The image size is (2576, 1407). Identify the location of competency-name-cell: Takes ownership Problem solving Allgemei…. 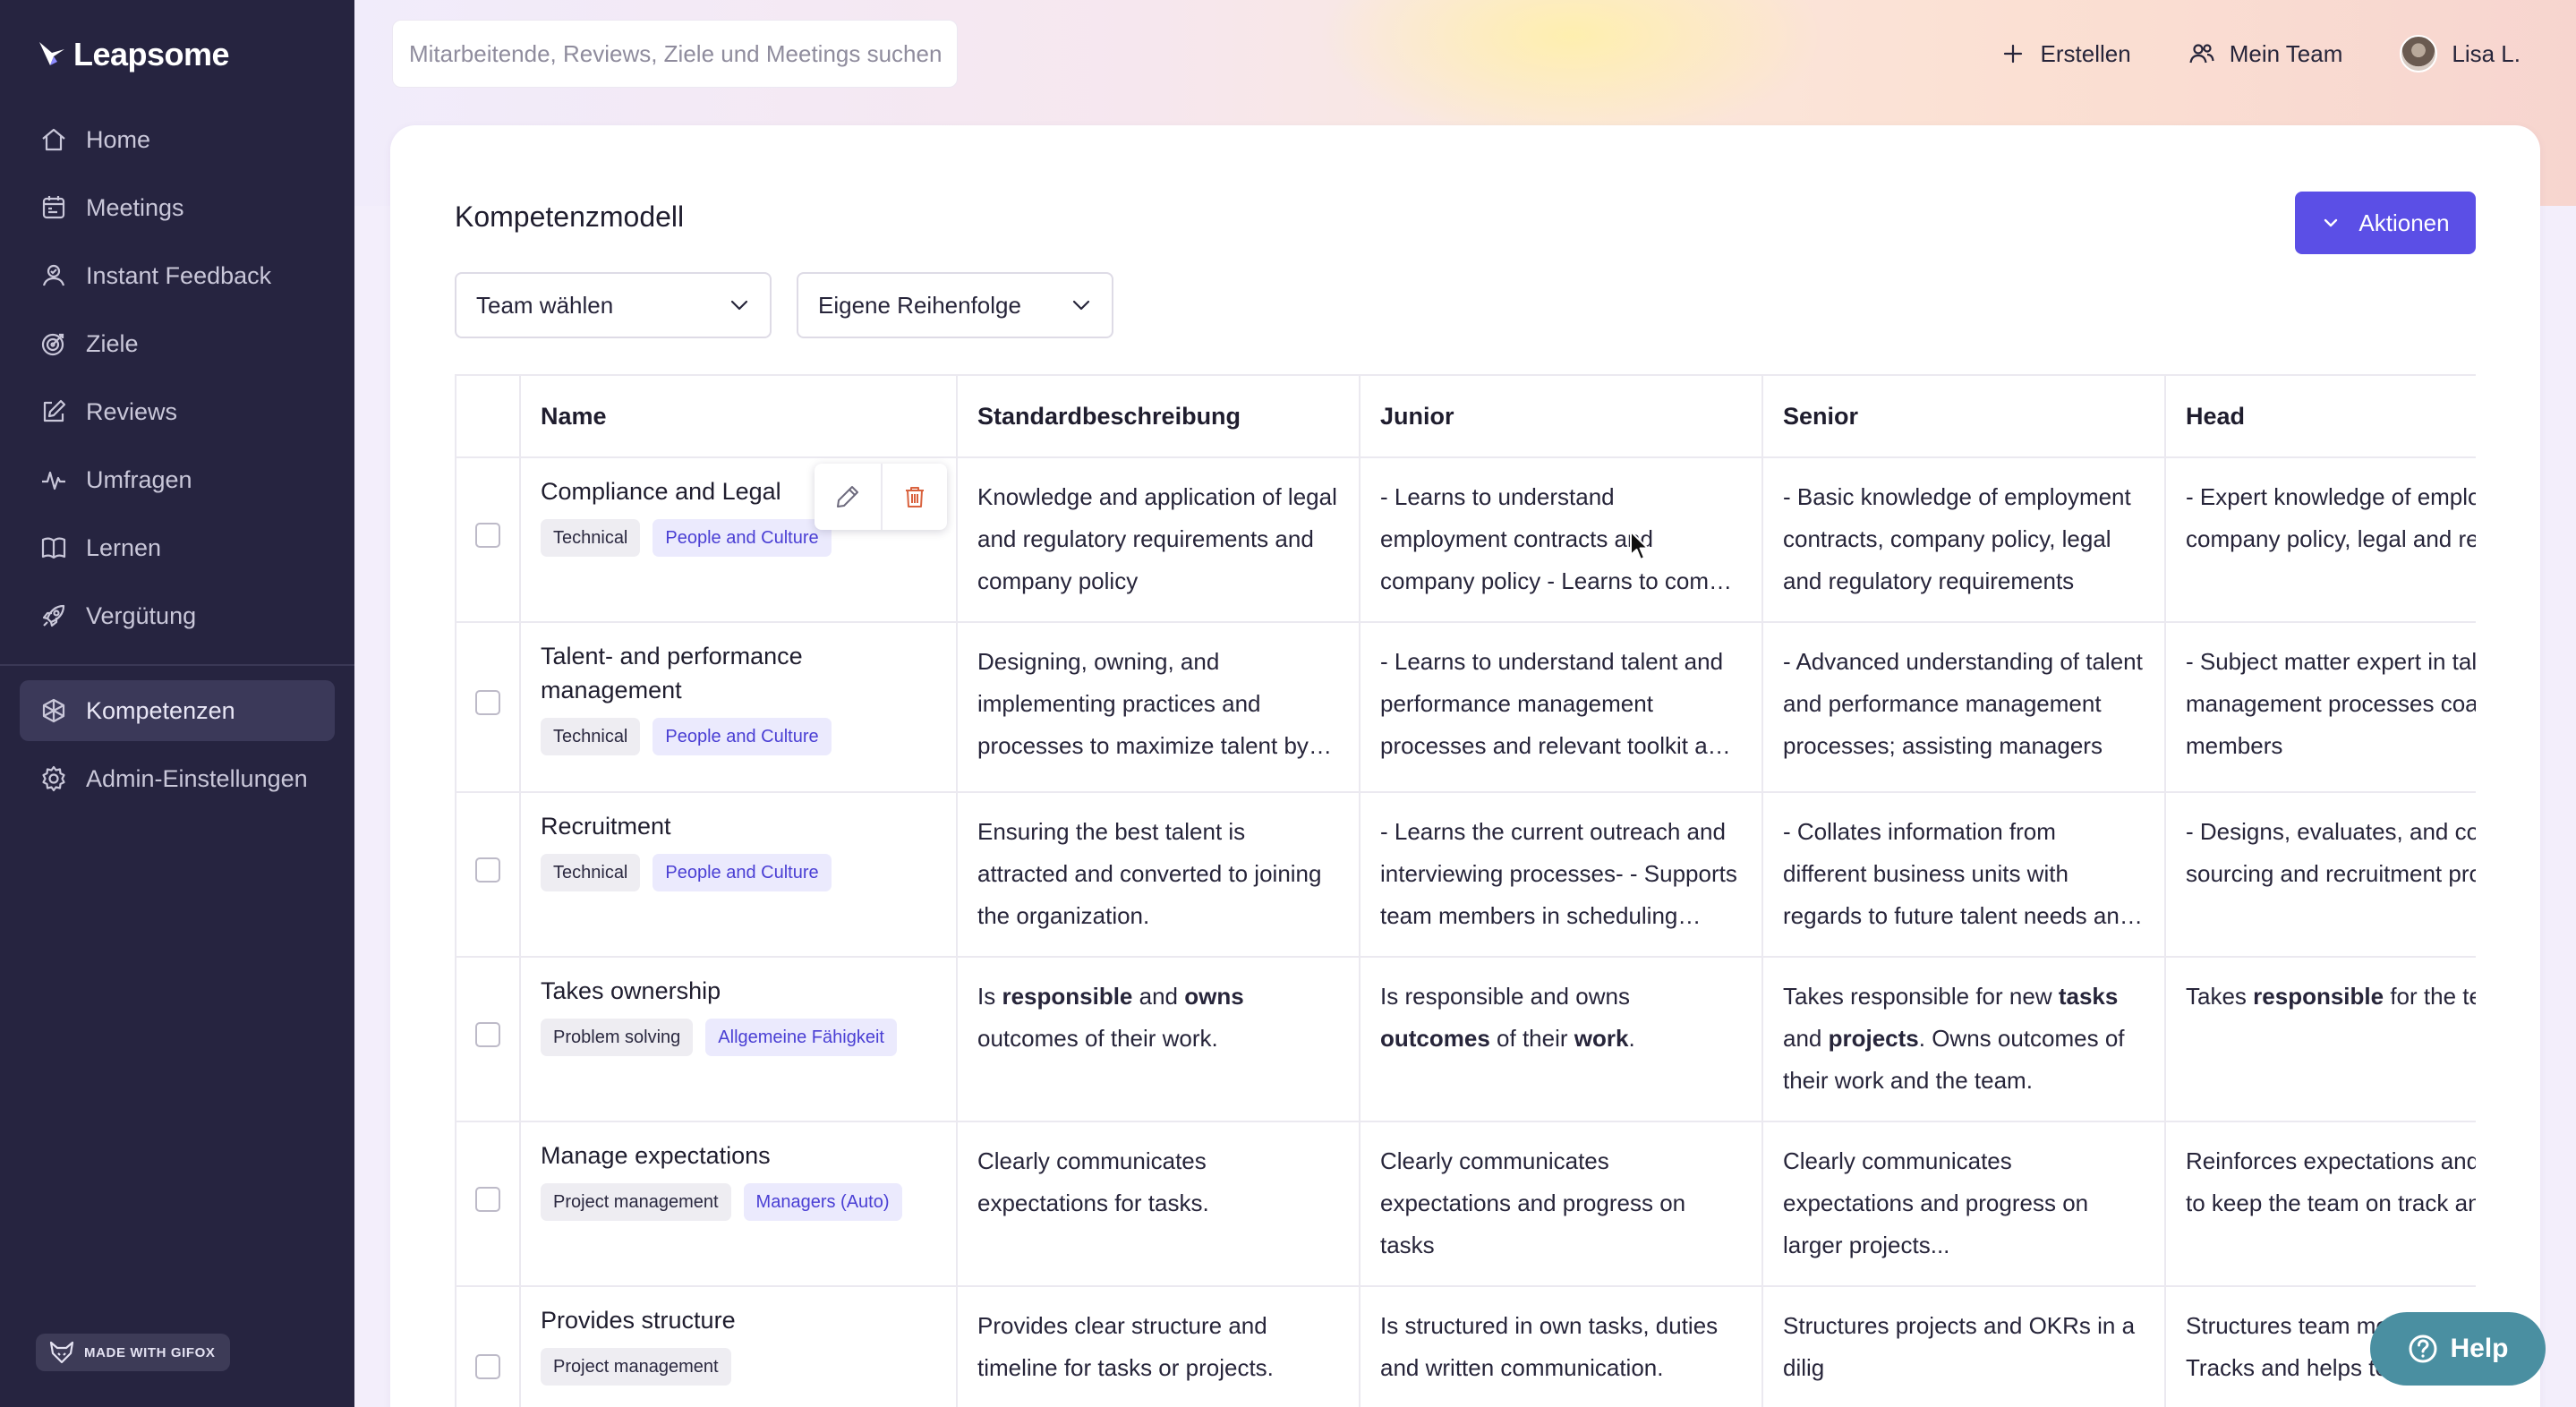
(738, 1039).